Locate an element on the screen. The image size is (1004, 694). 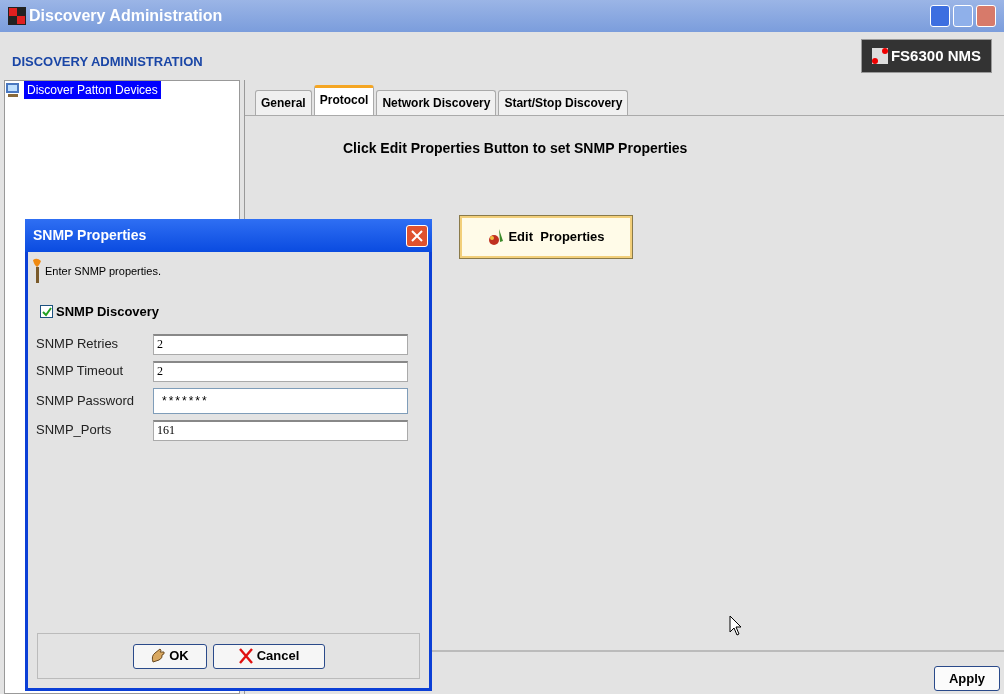
close-icon is located at coordinates (417, 235).